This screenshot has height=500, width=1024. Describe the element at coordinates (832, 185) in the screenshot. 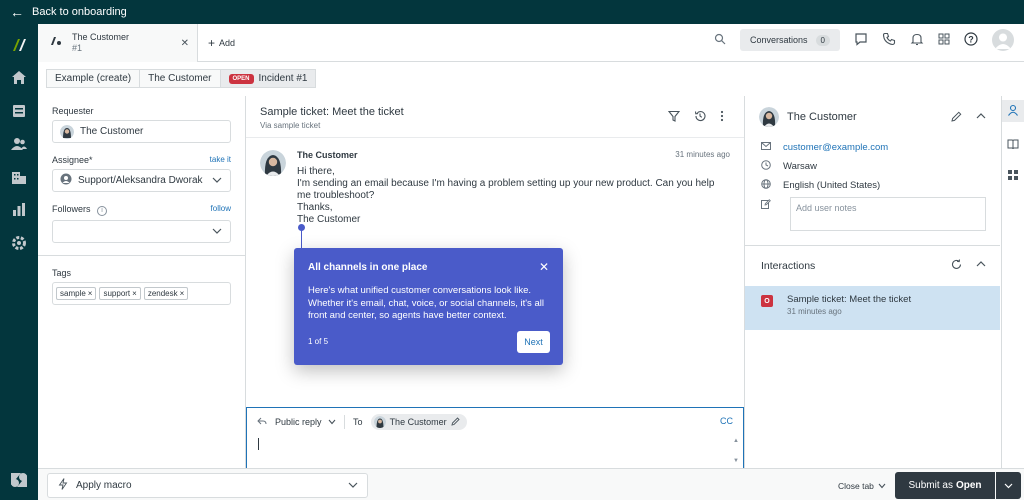

I see `customer-locale: English (United States)` at that location.